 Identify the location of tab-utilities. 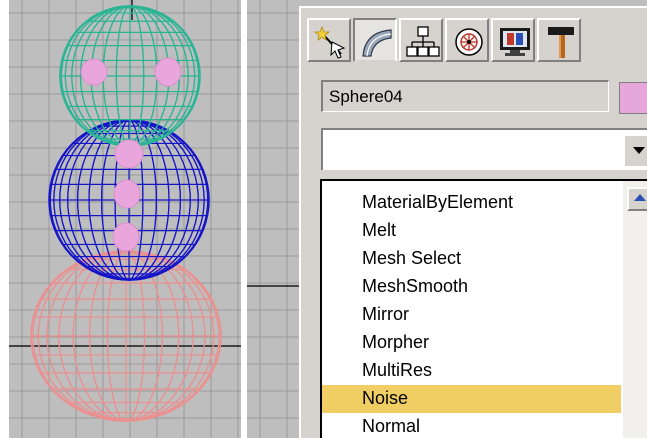
(559, 40).